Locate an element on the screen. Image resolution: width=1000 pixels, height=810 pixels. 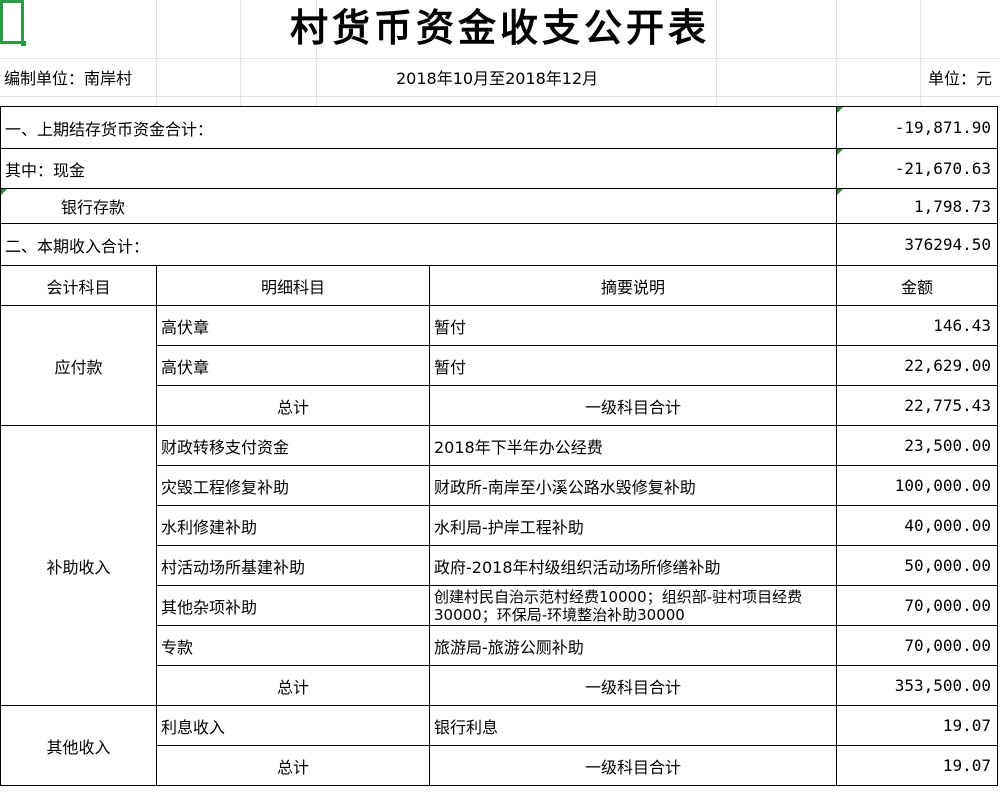
page-title: 村货币资金收支公开表 is located at coordinates (499, 27).